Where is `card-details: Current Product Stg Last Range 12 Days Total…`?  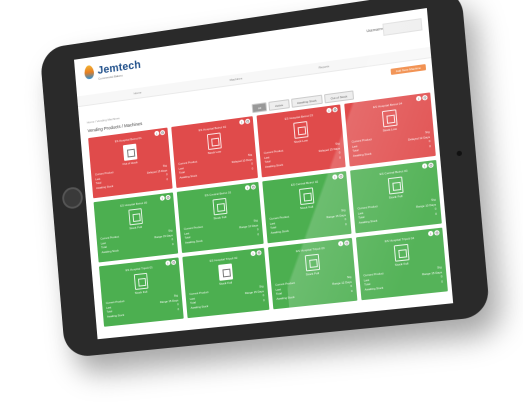
card-details: Current Product Stg Last Range 12 Days Total… is located at coordinates (314, 288).